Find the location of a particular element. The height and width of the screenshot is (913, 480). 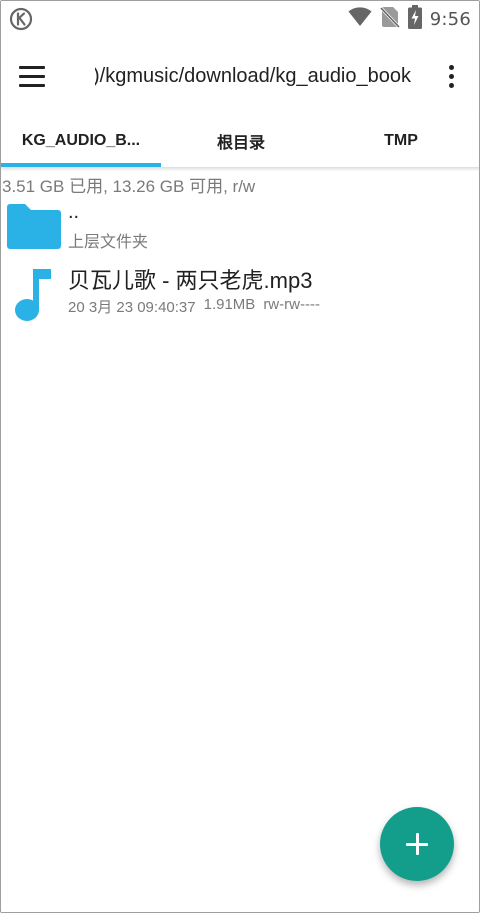

k-app-icon is located at coordinates (21, 19).